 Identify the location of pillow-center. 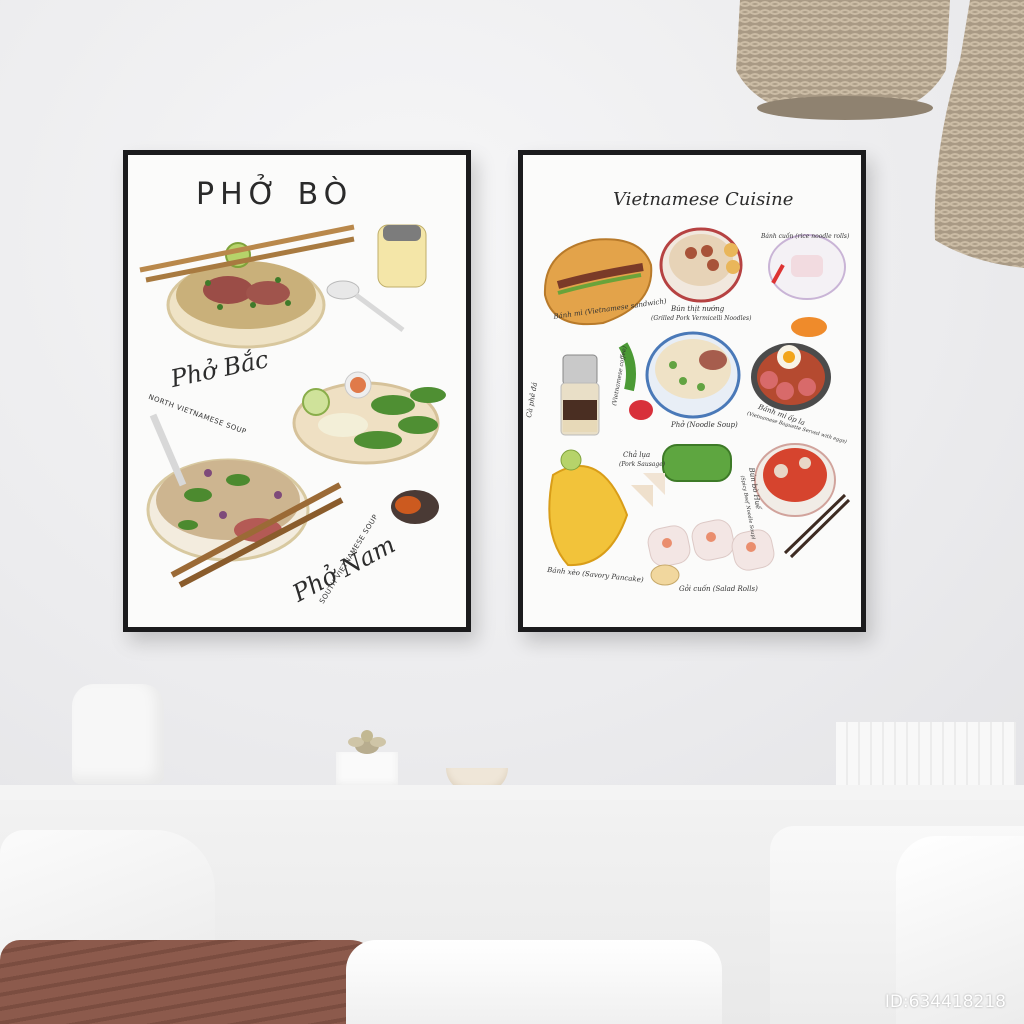
(534, 982).